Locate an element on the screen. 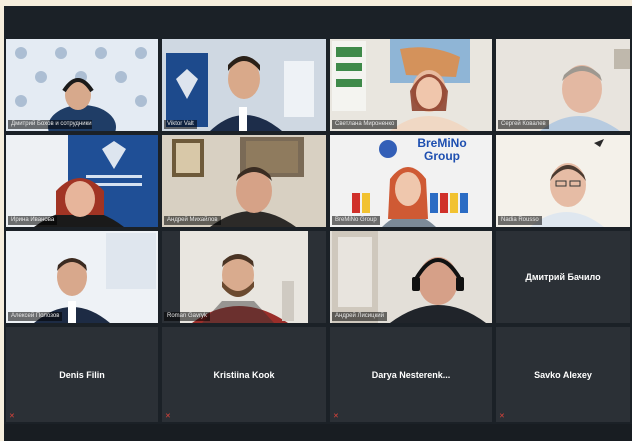 The width and height of the screenshot is (632, 441). participant-tile-active-speaker: Viktor Valt is located at coordinates (244, 85).